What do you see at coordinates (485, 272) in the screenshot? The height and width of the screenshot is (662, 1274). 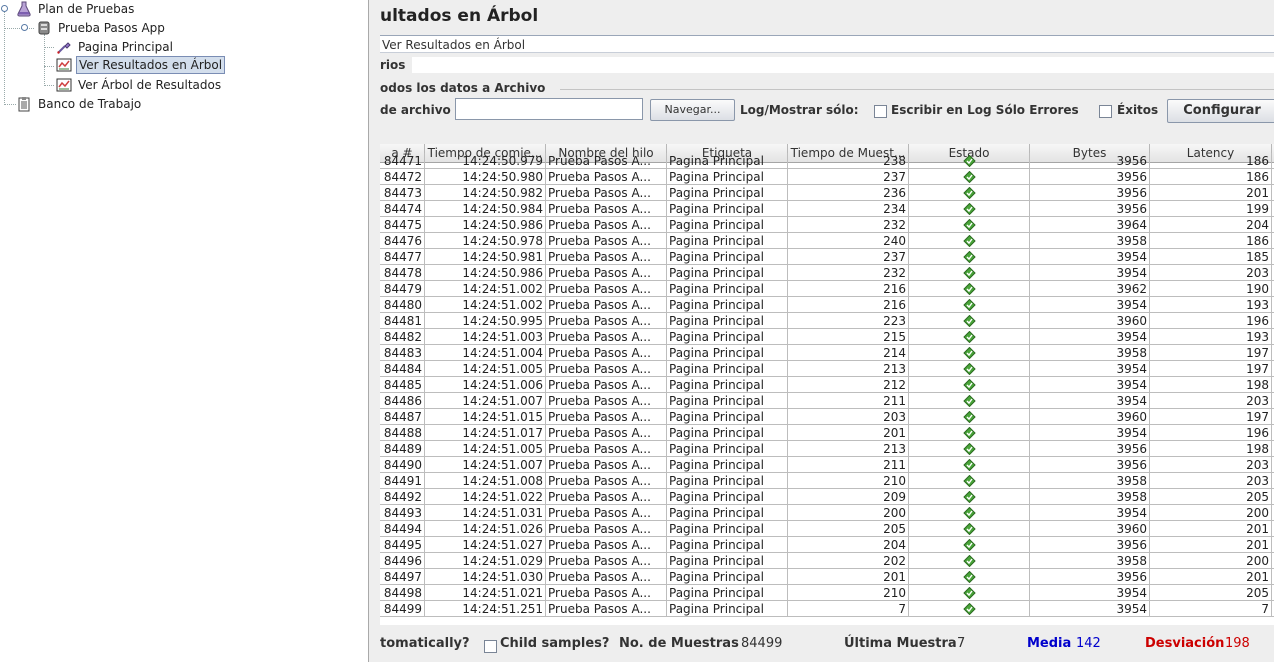 I see `start-time-cell: 14:24:50.986` at bounding box center [485, 272].